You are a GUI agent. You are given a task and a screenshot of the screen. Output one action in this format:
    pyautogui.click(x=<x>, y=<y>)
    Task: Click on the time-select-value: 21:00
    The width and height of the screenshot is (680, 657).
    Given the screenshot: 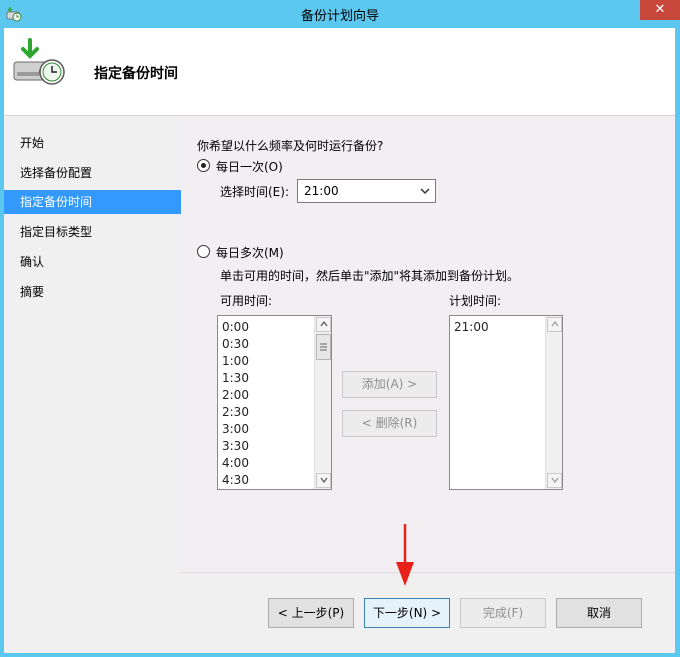 What is the action you would take?
    pyautogui.click(x=321, y=191)
    